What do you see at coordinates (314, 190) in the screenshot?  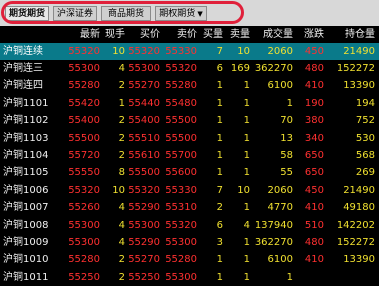 I see `price-change: 450` at bounding box center [314, 190].